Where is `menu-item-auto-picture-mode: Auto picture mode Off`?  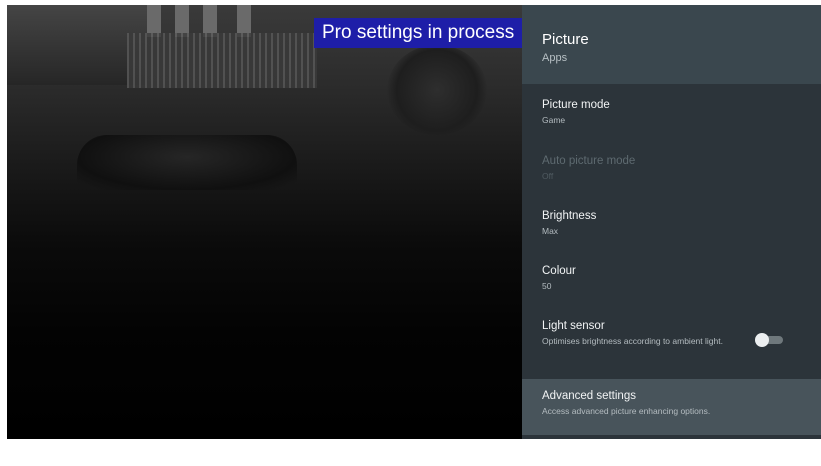
menu-item-auto-picture-mode: Auto picture mode Off is located at coordinates (671, 174).